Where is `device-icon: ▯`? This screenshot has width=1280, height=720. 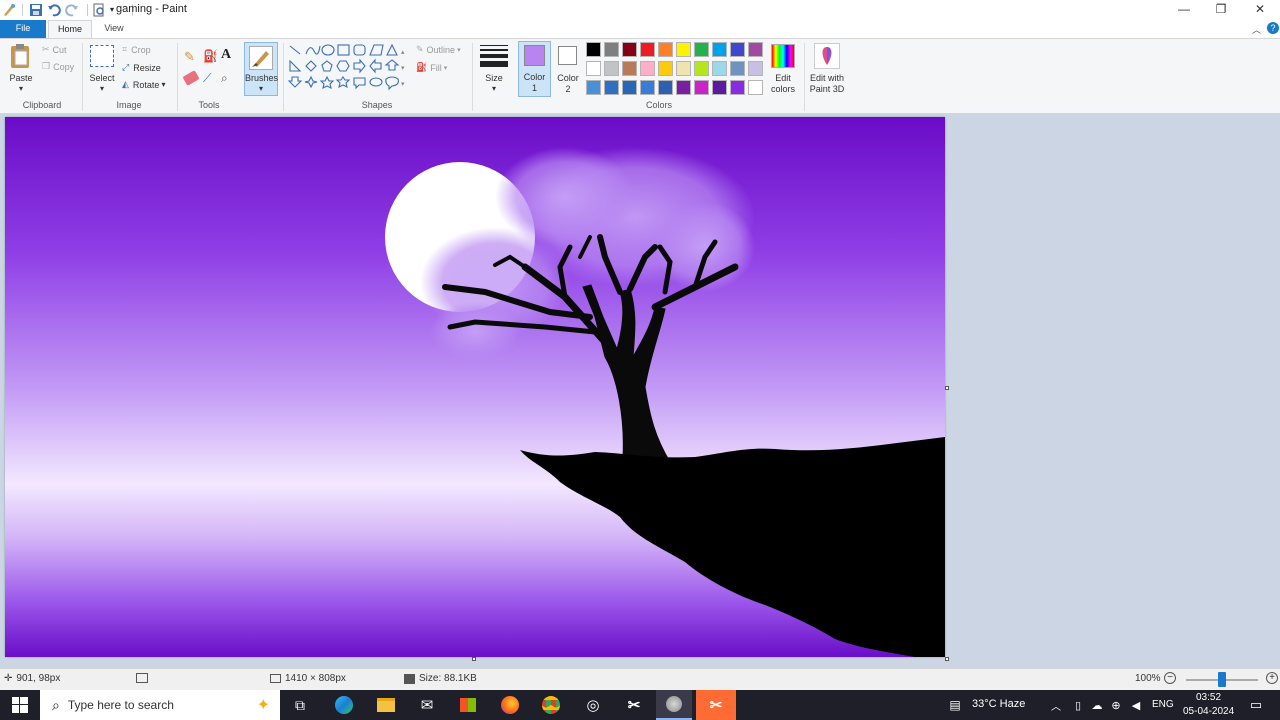
device-icon: ▯ is located at coordinates (1078, 705).